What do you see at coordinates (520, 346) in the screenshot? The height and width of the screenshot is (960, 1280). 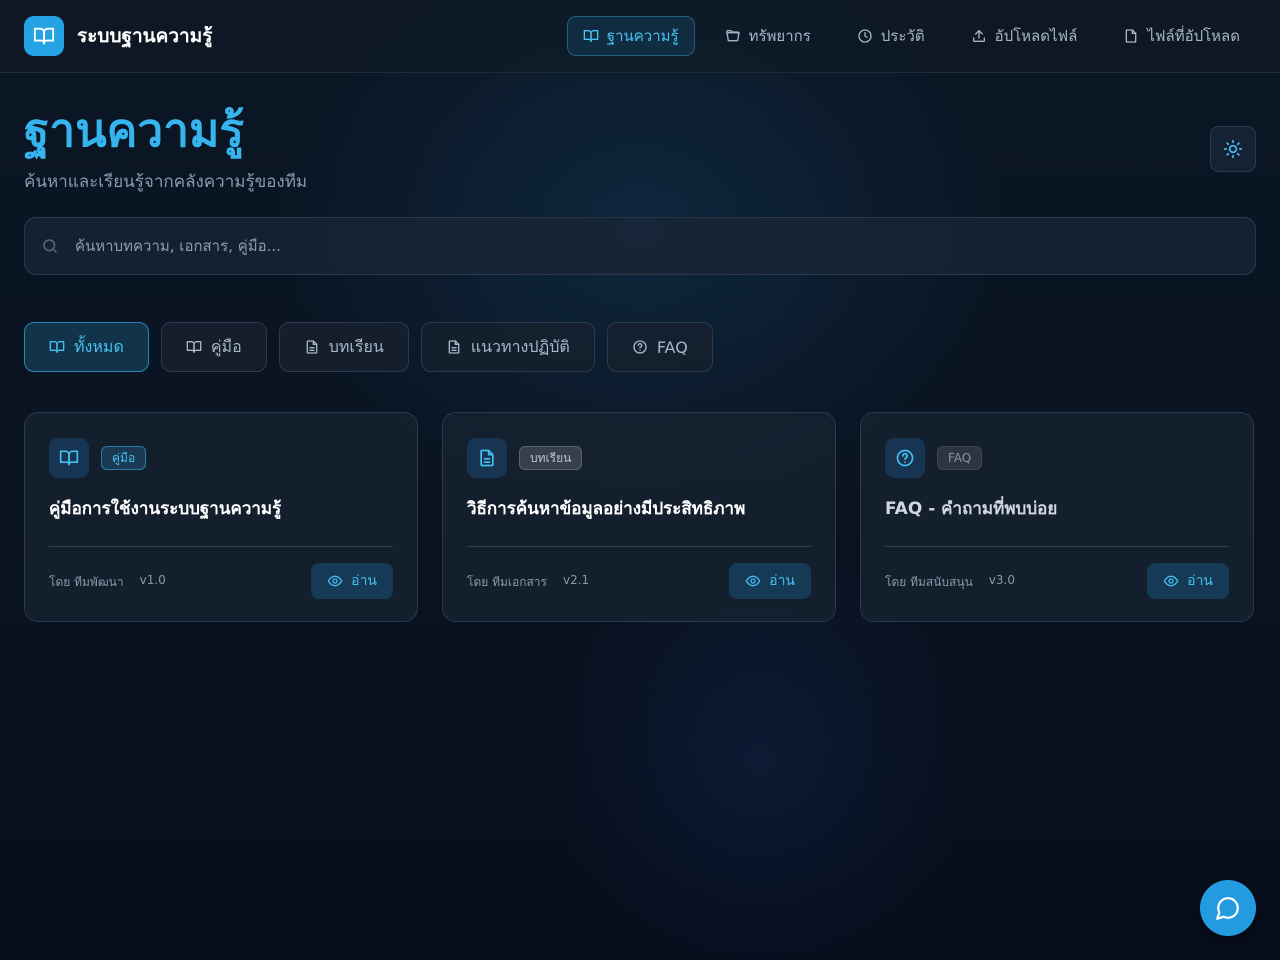 I see `filter-label: แนวทางปฏิบัติ` at bounding box center [520, 346].